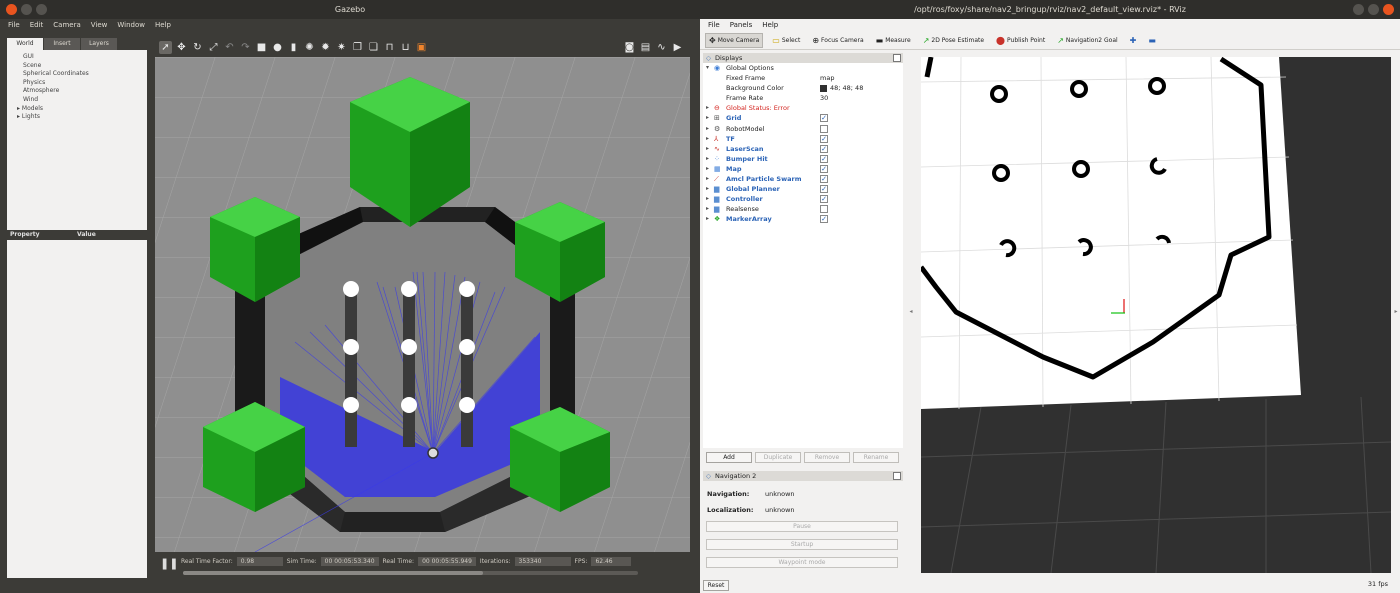 The image size is (1400, 593). Describe the element at coordinates (803, 159) in the screenshot. I see `display-row: ▸ ⁘ Bumper Hit ✓` at that location.